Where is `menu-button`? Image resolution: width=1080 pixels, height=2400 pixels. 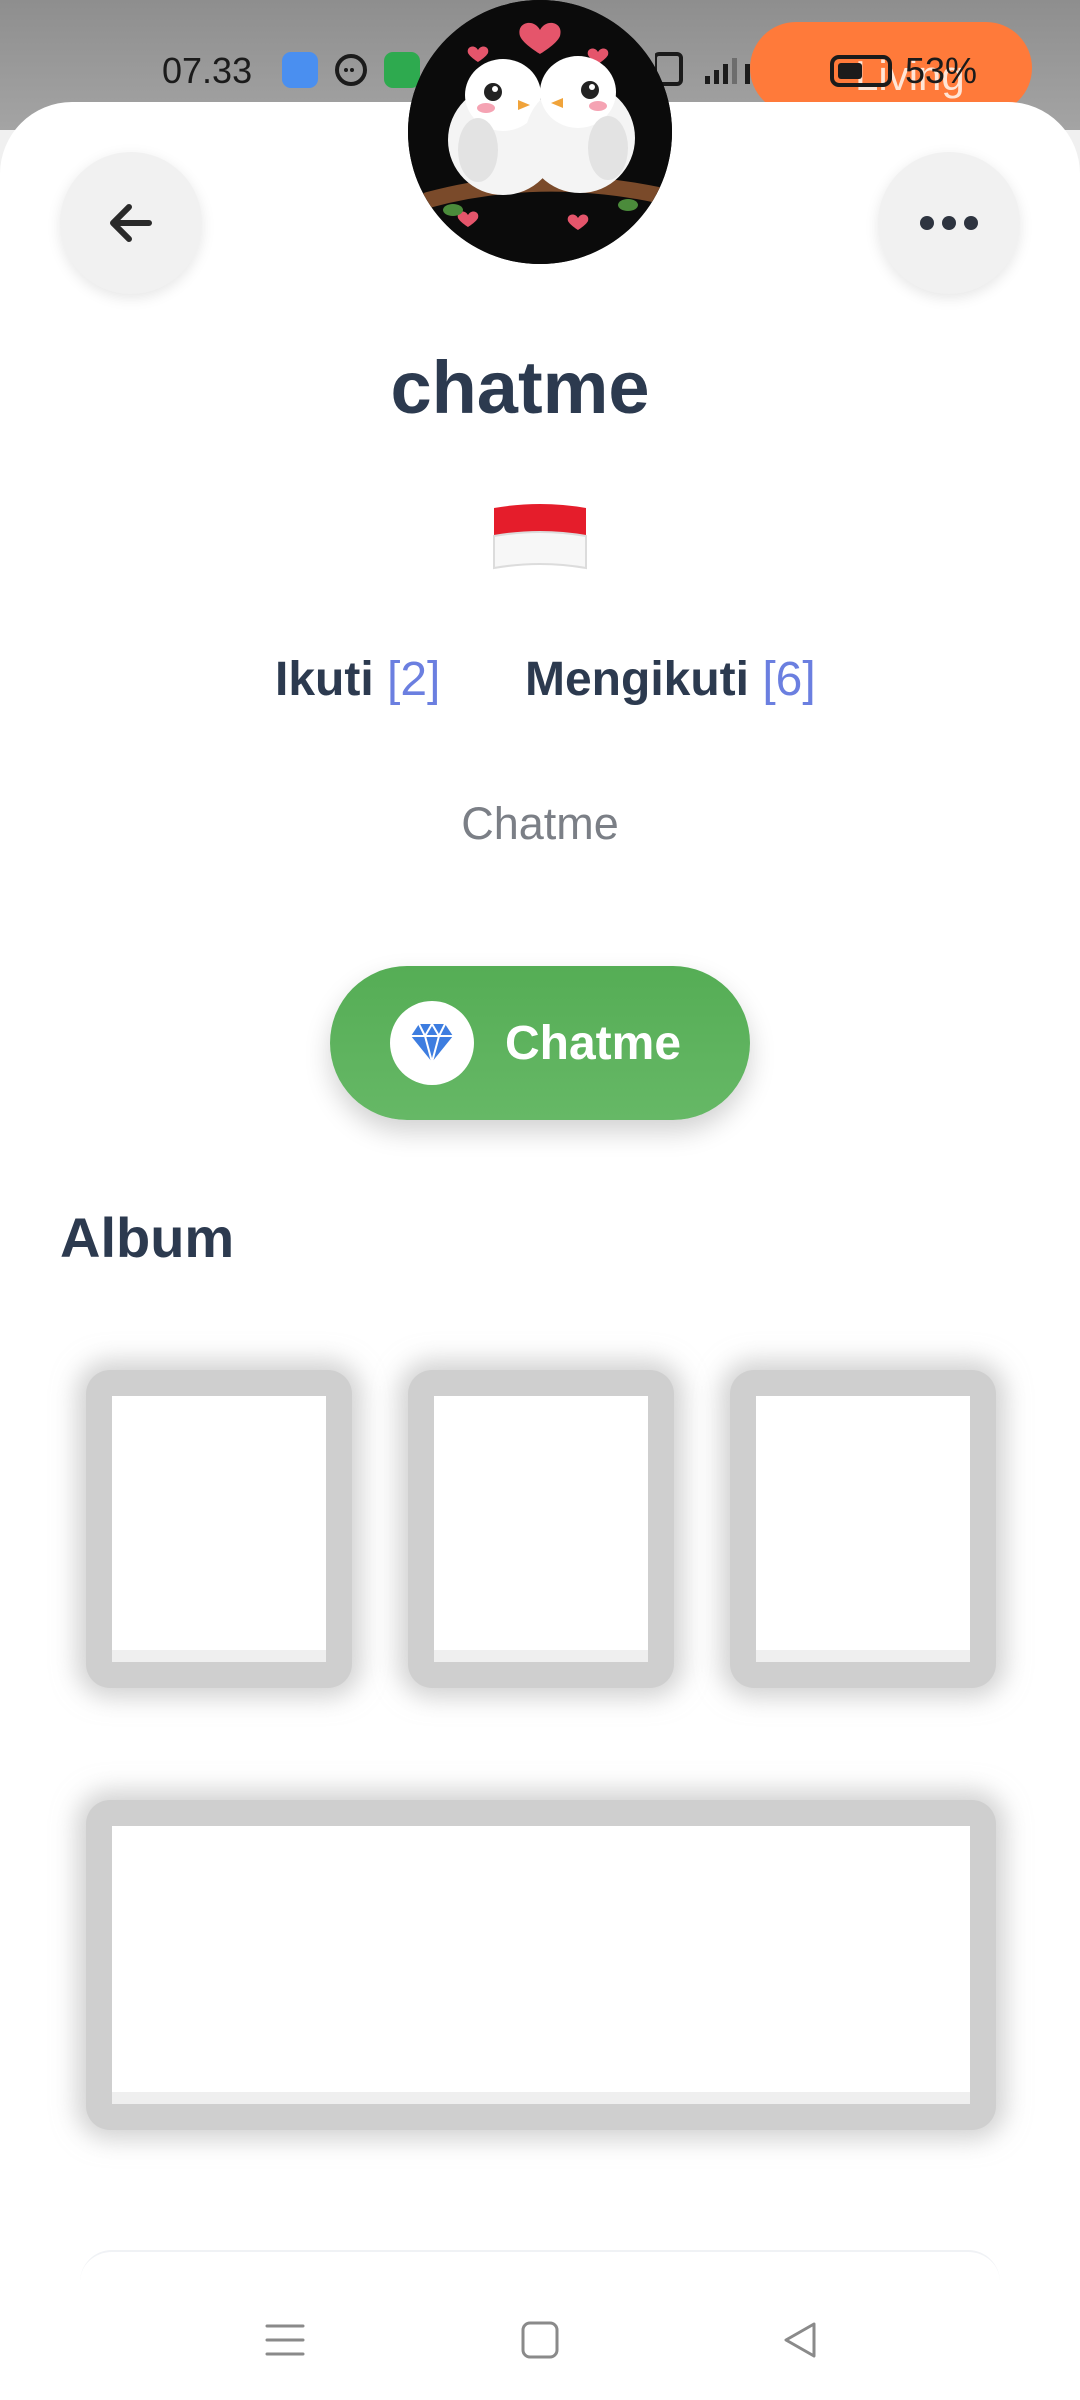 menu-button is located at coordinates (285, 2340).